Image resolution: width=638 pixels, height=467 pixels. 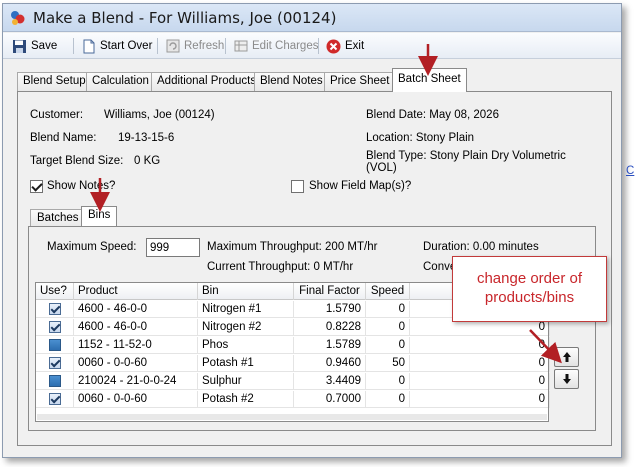 I want to click on bin-cell: Nitrogen #2, so click(x=246, y=327).